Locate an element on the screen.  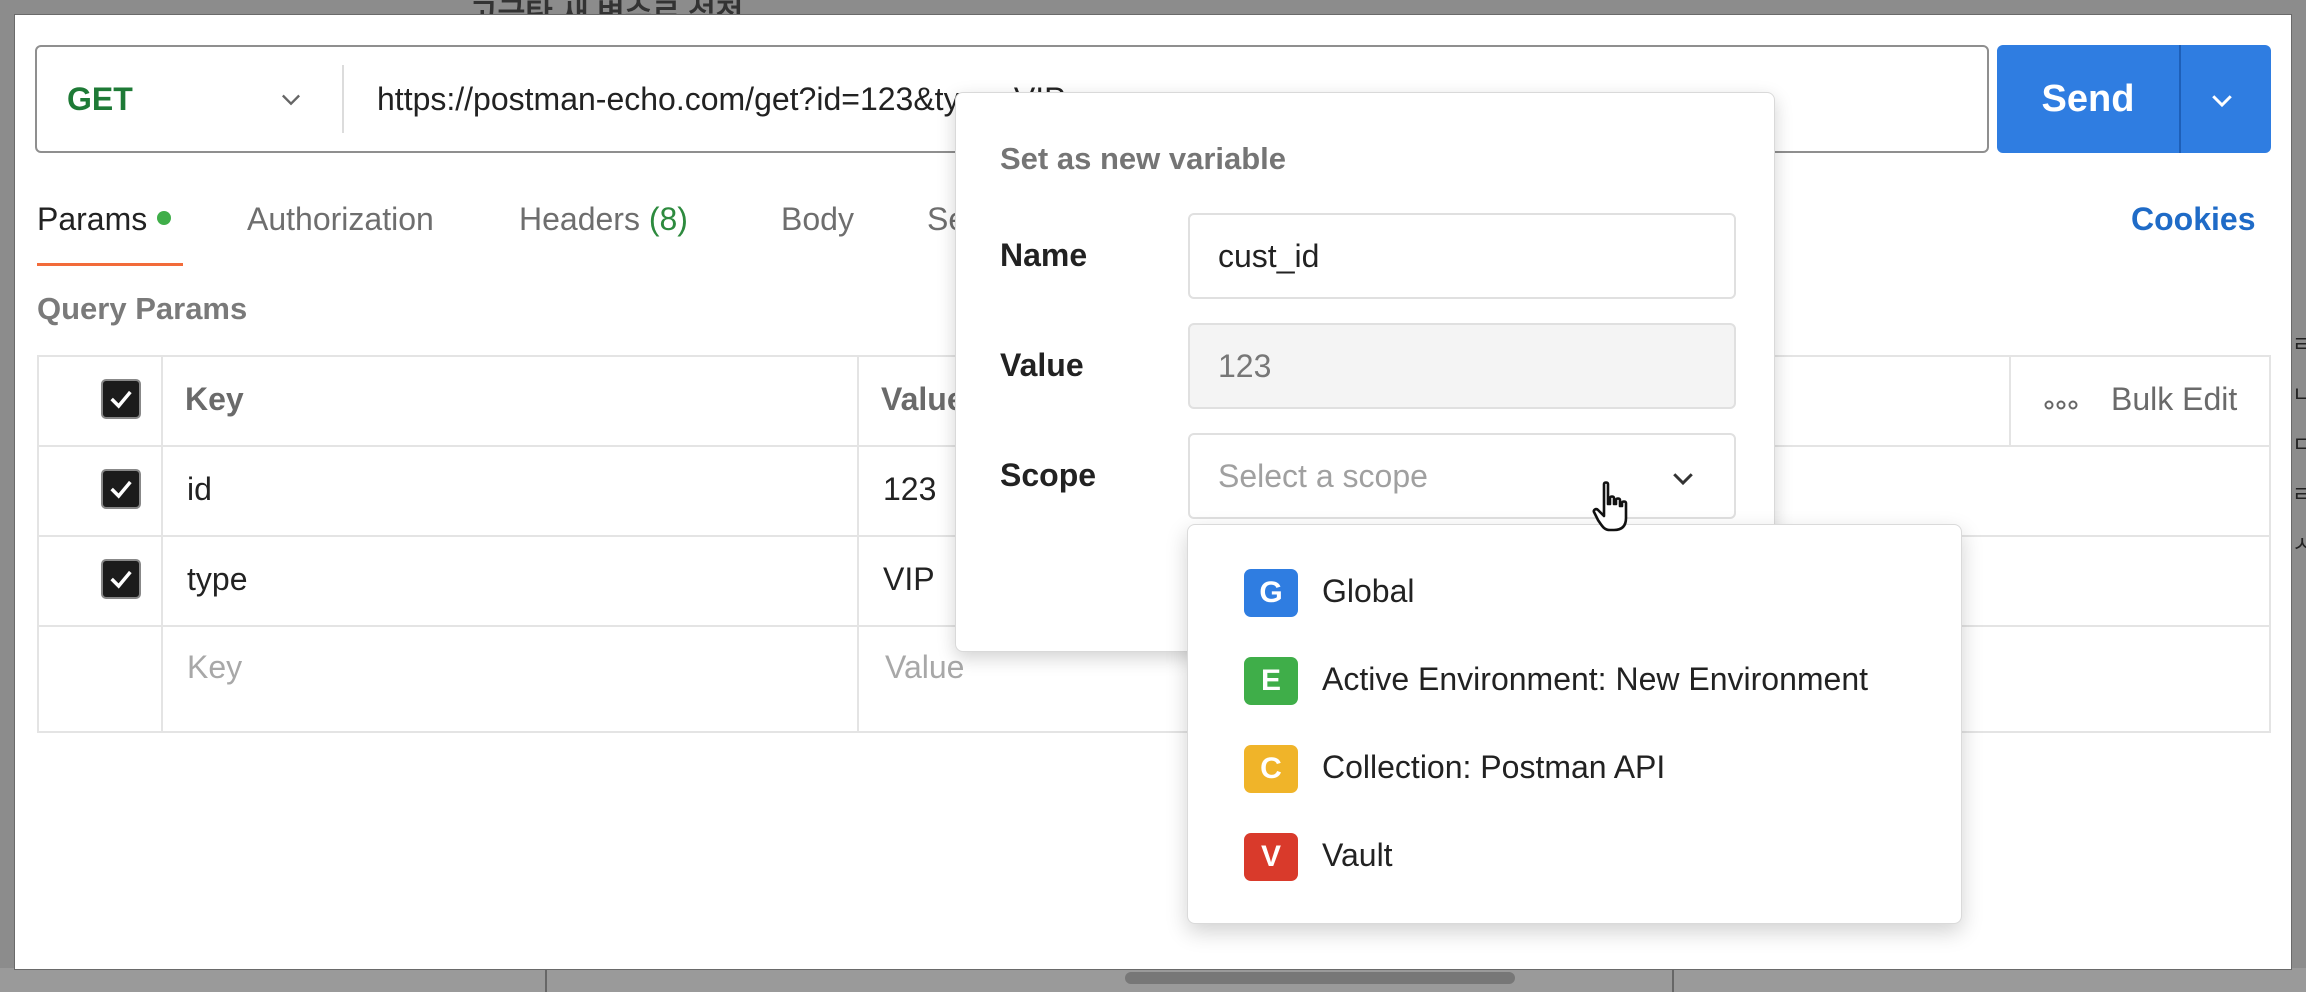
tab-params: Params is located at coordinates (104, 219).